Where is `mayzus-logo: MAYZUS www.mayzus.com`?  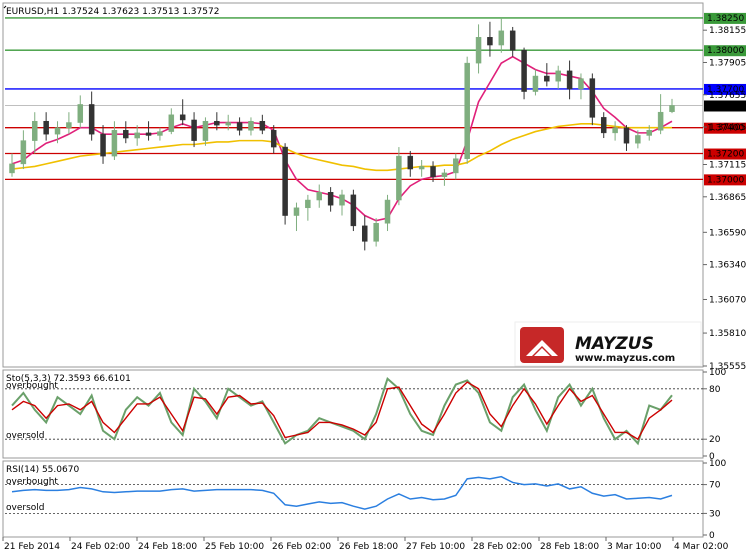
mayzus-logo: MAYZUS www.mayzus.com is located at coordinates (608, 344).